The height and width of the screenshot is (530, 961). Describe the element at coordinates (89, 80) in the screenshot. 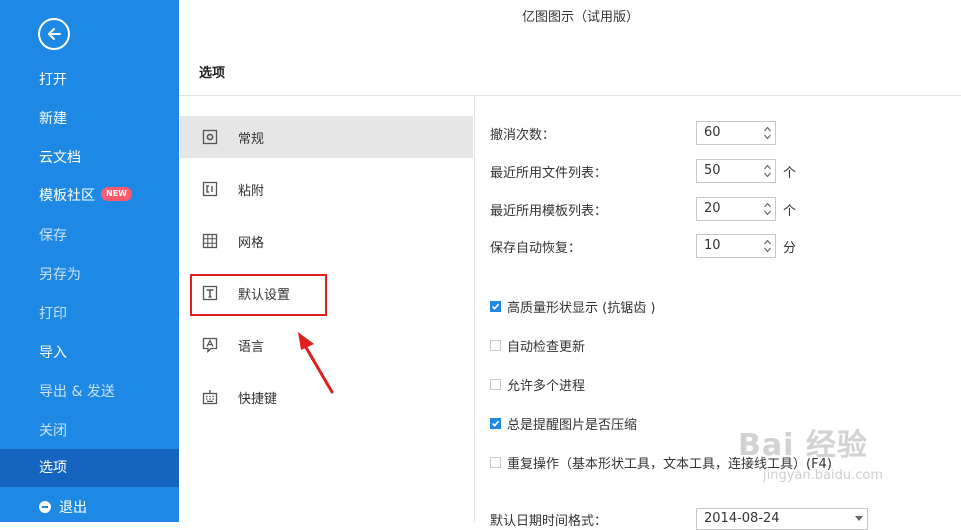

I see `nav-open: 打开` at that location.